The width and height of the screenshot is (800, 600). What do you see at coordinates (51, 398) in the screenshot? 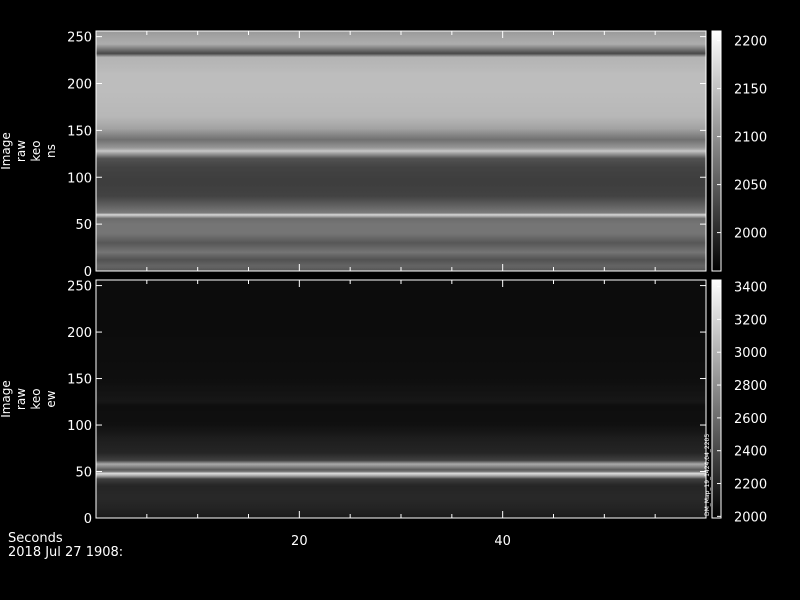
I see `y-axis-label: ew` at bounding box center [51, 398].